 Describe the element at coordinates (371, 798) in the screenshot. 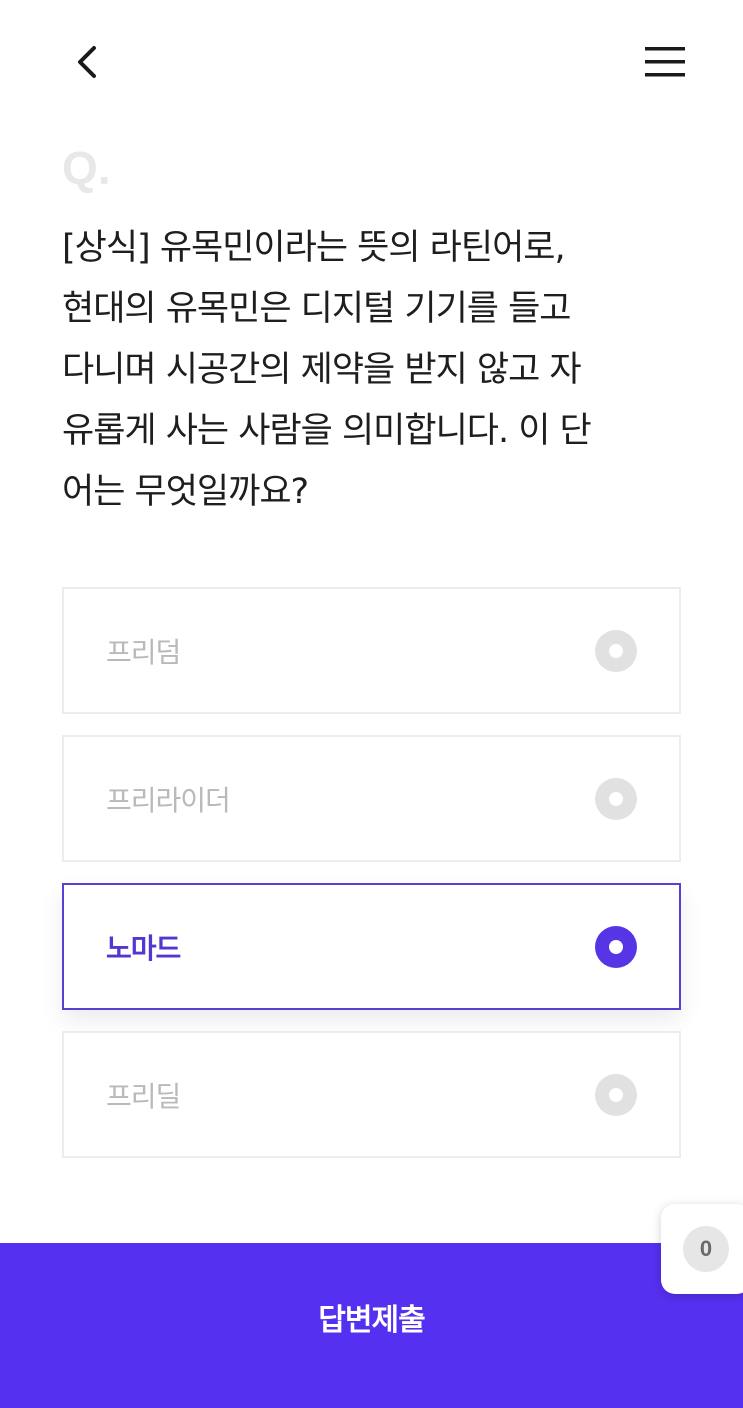

I see `answer-option-2: 프리라이더` at that location.